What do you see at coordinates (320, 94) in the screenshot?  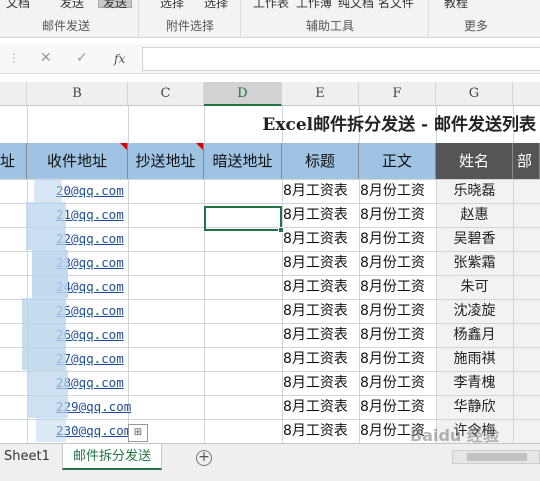 I see `column-header-e: E` at bounding box center [320, 94].